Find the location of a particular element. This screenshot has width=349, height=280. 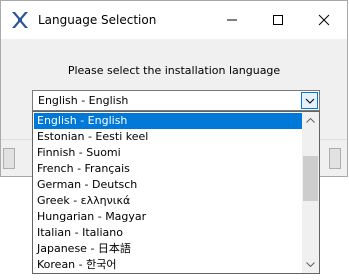

combobox-dropdown-button is located at coordinates (309, 100).